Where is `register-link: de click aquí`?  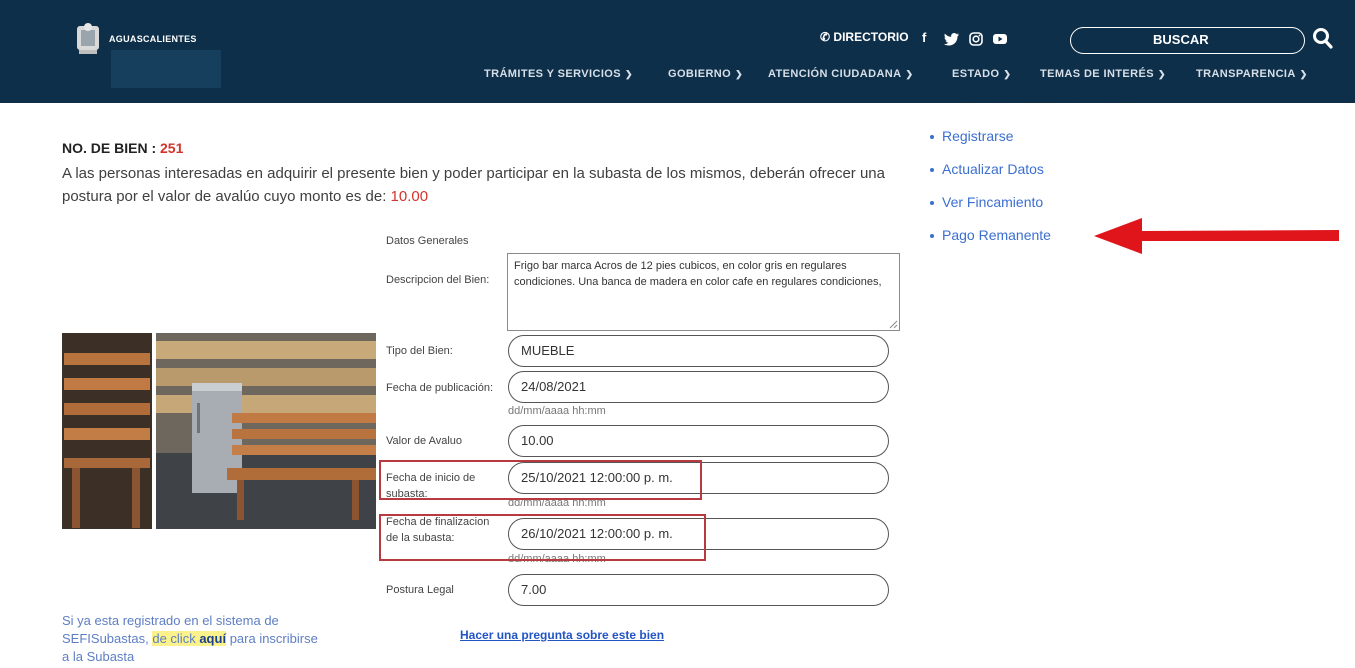 register-link: de click aquí is located at coordinates (189, 638).